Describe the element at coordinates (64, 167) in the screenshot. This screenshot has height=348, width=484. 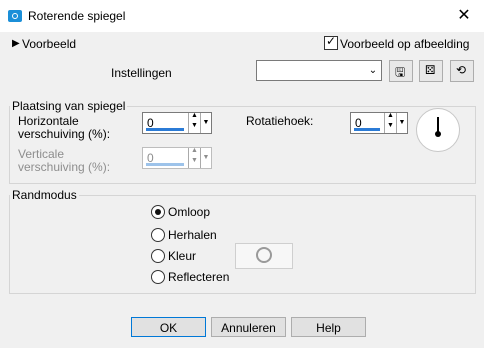
I see `vertical-label-line2: verschuiving (%):` at that location.